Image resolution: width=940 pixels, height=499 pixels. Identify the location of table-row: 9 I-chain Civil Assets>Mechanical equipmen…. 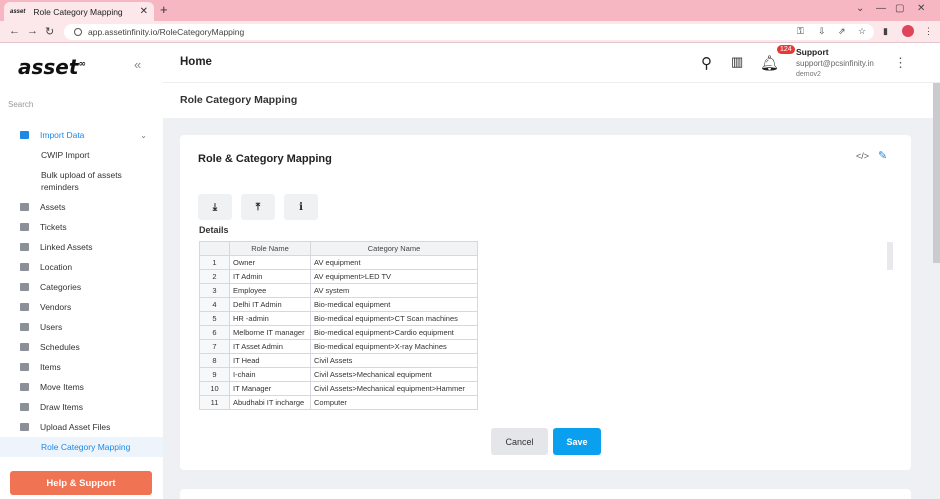
(338, 374).